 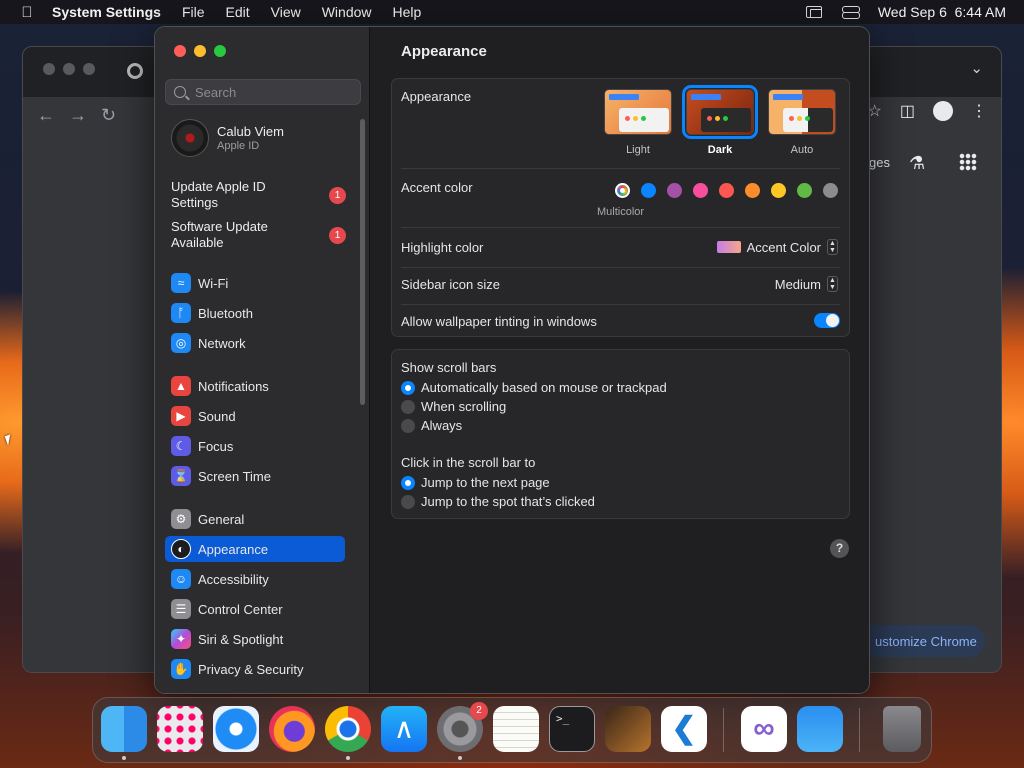 What do you see at coordinates (135, 71) in the screenshot?
I see `chrome-tab-favicon-icon` at bounding box center [135, 71].